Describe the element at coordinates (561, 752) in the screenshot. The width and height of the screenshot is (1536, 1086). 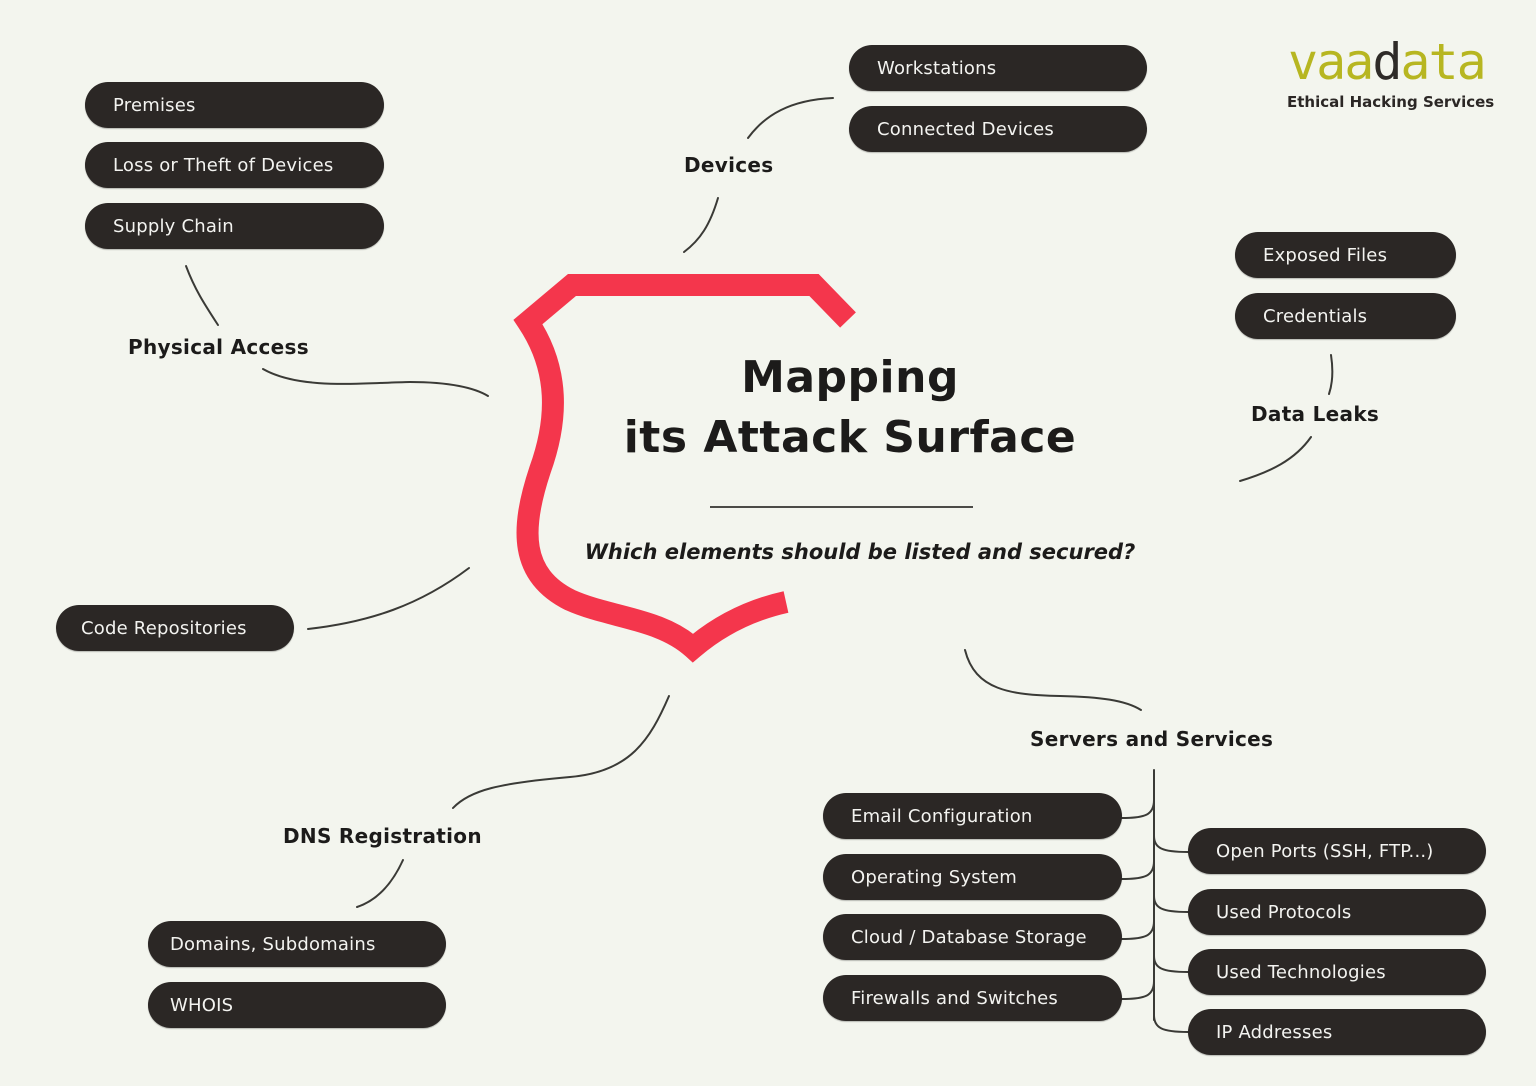
I see `connector-dns-center` at that location.